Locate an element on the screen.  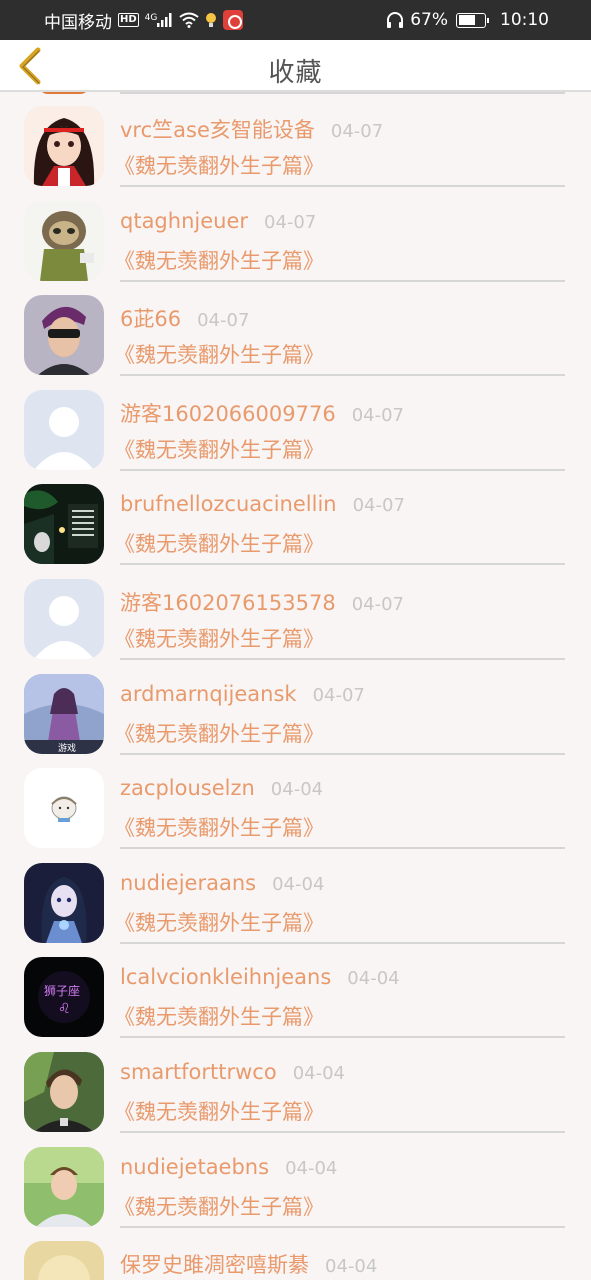
outdoor-man-avatar is located at coordinates (64, 1186).